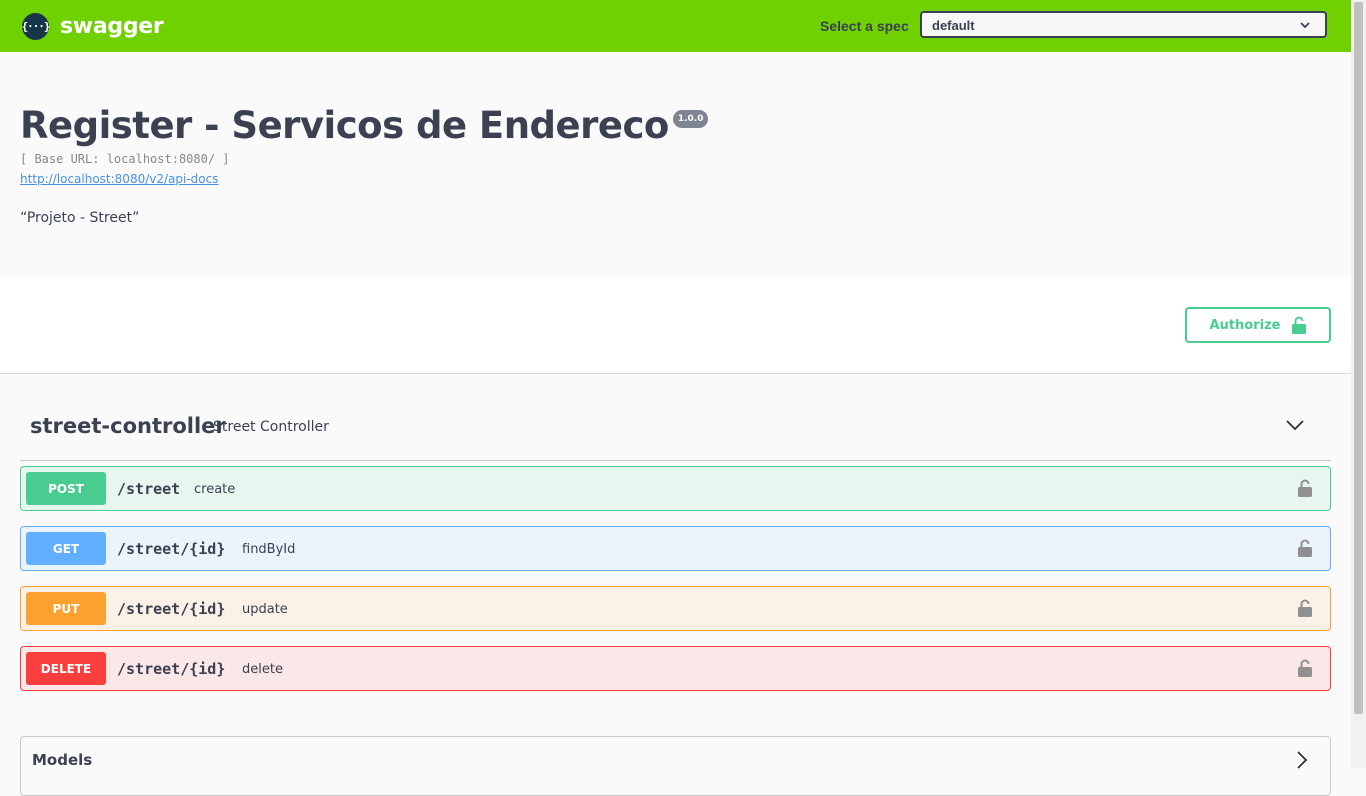 This screenshot has width=1366, height=796. What do you see at coordinates (125, 159) in the screenshot?
I see `base-url: [ Base URL: localhost:8080/ ]` at bounding box center [125, 159].